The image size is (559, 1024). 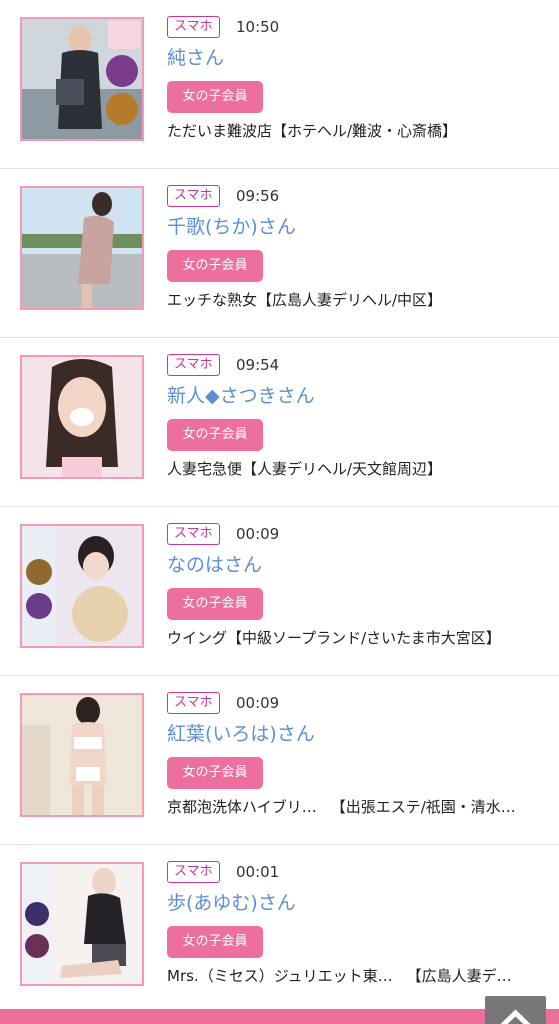 What do you see at coordinates (231, 227) in the screenshot?
I see `girl-name-link: 千歌(ちか)さん` at bounding box center [231, 227].